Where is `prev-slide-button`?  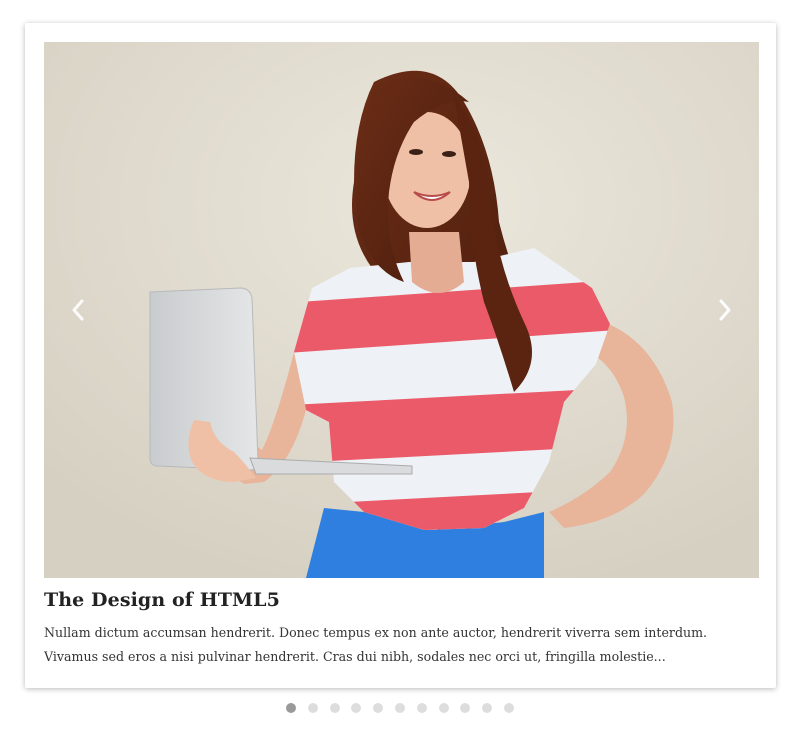
prev-slide-button is located at coordinates (78, 310).